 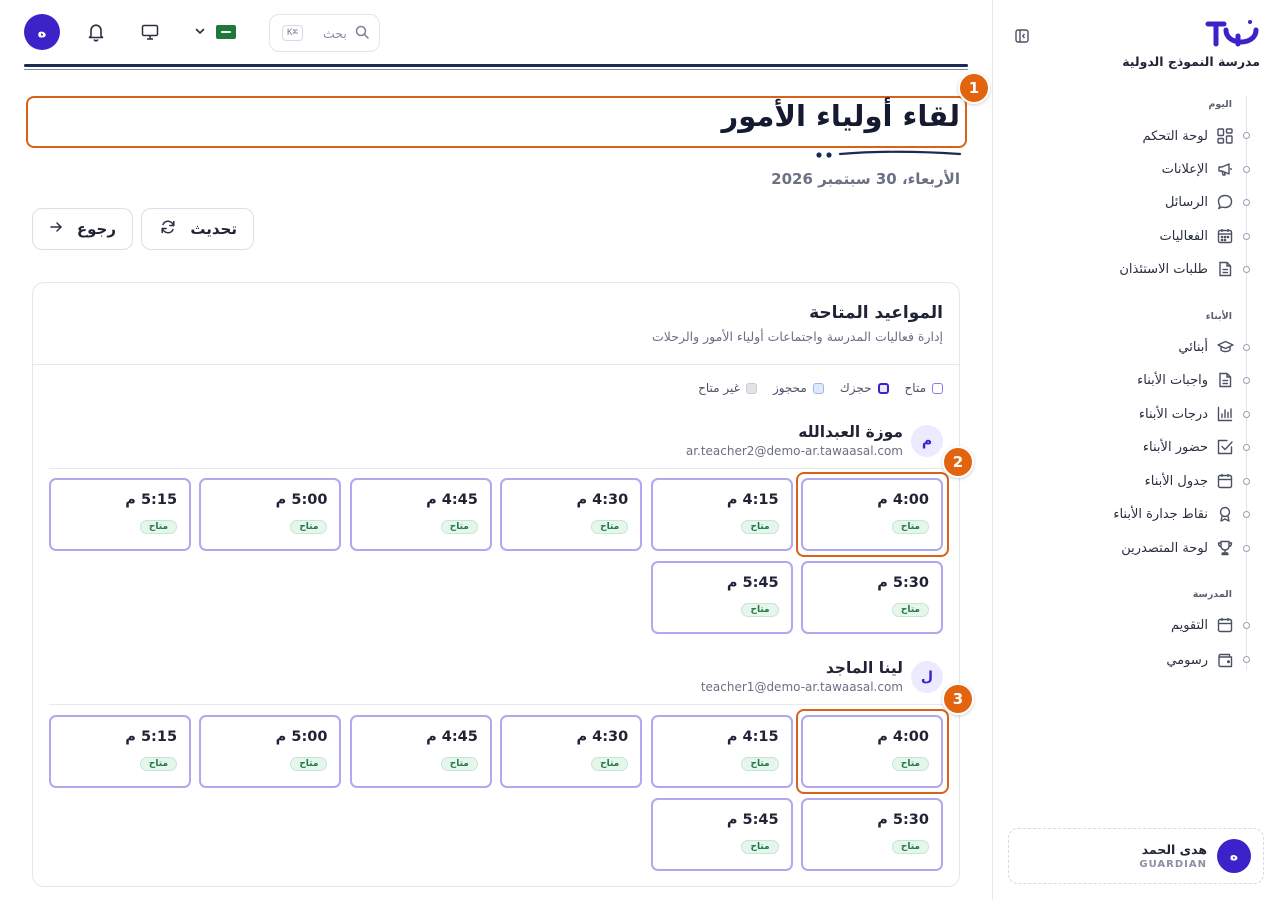 What do you see at coordinates (752, 583) in the screenshot?
I see `slot-time: 5:45 م` at bounding box center [752, 583].